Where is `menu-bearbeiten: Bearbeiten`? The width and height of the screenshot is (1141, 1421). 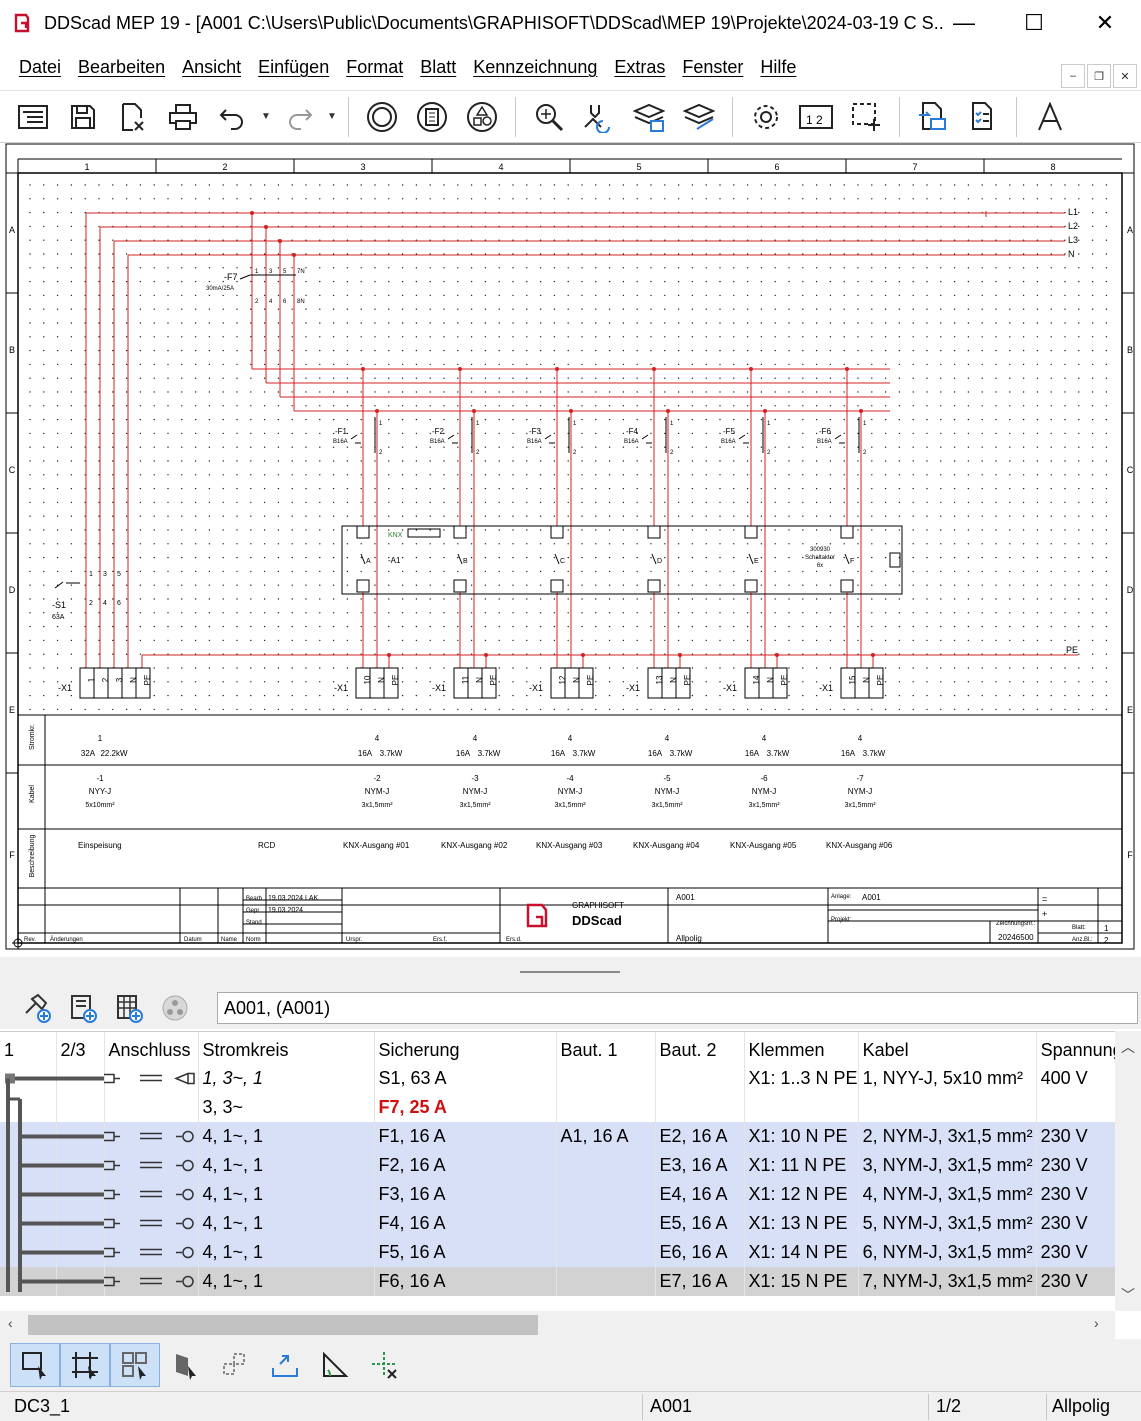
menu-bearbeiten: Bearbeiten is located at coordinates (121, 67).